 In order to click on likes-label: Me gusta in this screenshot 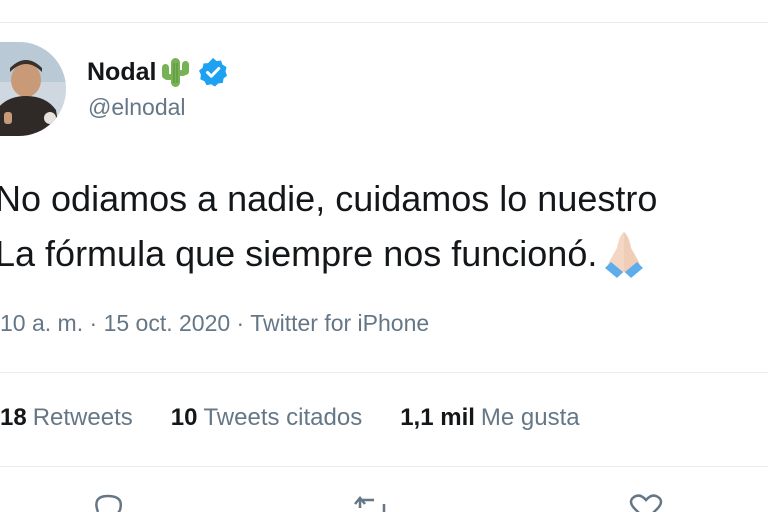, I will do `click(530, 417)`.